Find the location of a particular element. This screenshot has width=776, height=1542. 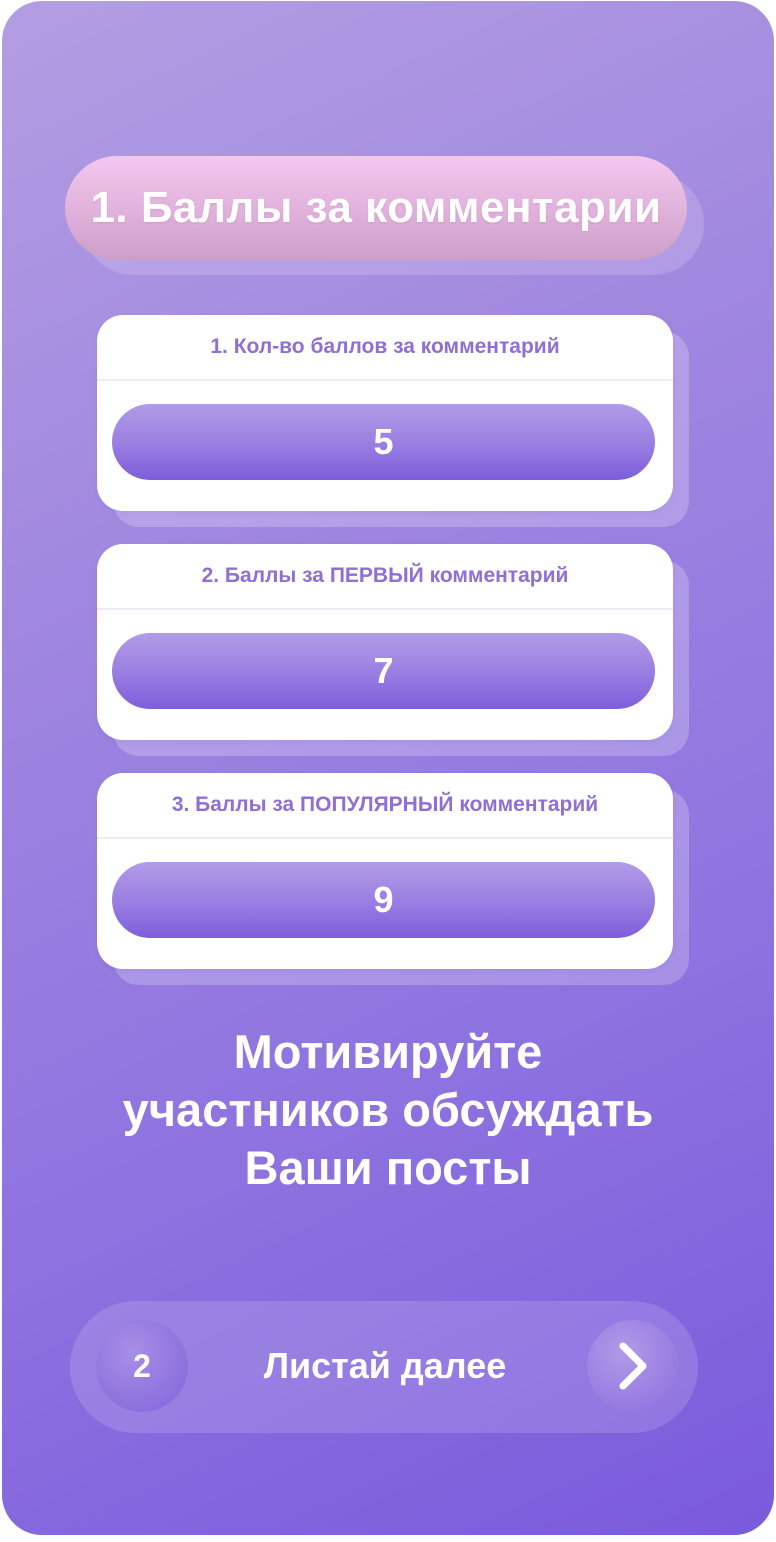

setting-card-points-per-comment: 1. Кол-во баллов за комментарий 5 is located at coordinates (393, 421).